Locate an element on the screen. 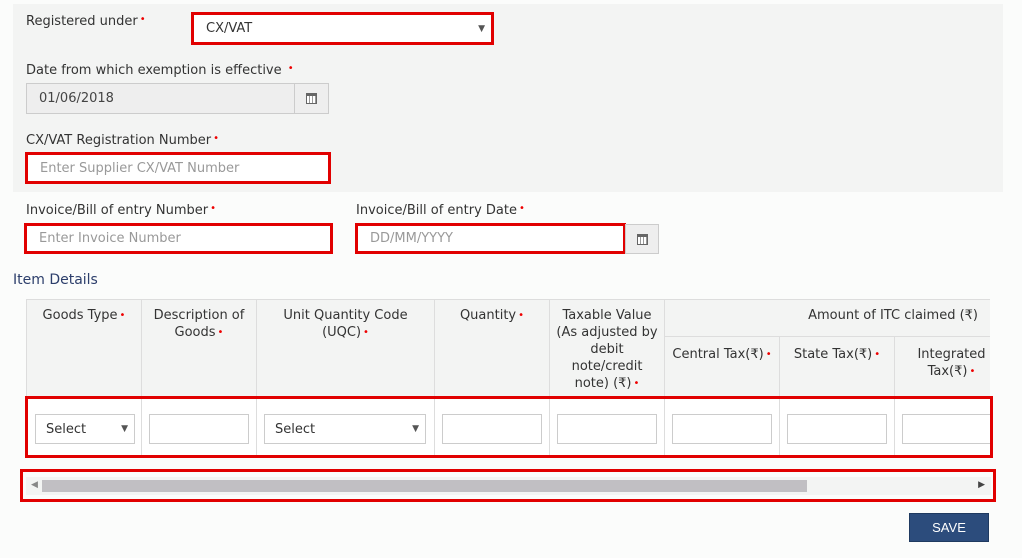 The height and width of the screenshot is (558, 1022). invoice-date-placeholder: DD/MM/YYYY is located at coordinates (411, 238).